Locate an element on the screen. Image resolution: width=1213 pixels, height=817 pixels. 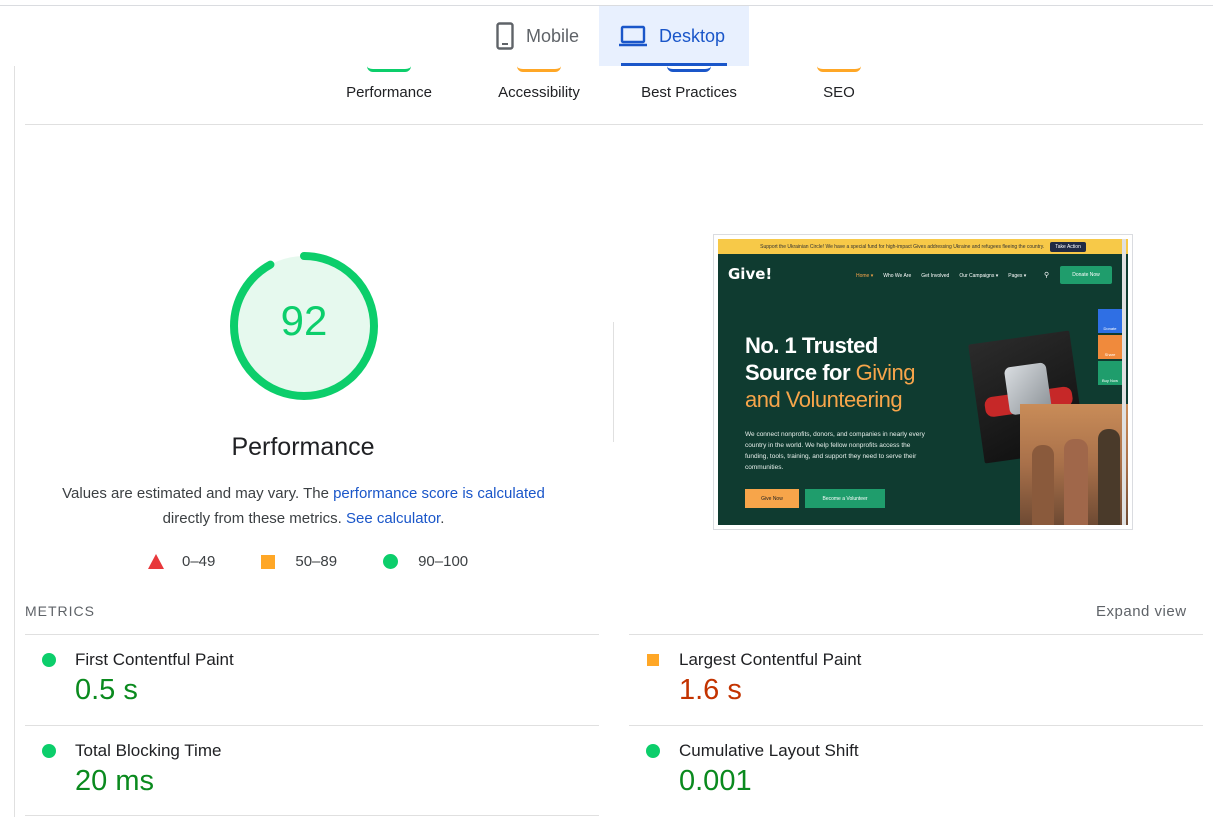
site-headline-accent: and Volunteering is located at coordinates (824, 399).